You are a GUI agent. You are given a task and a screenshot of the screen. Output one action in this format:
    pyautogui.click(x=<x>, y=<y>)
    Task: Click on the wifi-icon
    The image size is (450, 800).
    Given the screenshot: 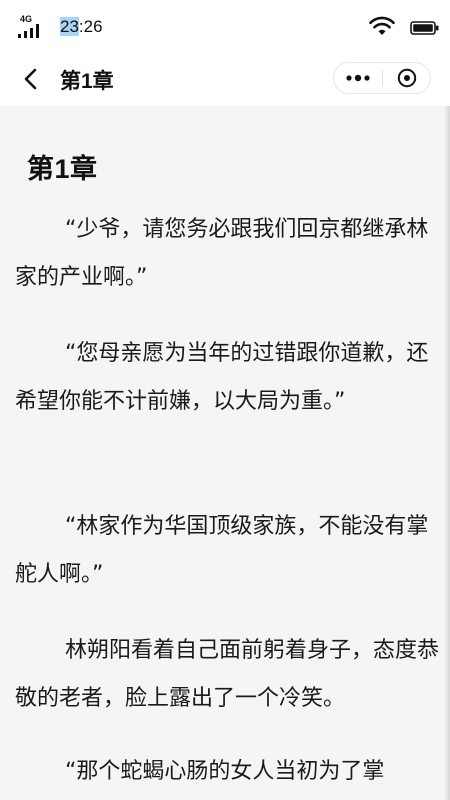 What is the action you would take?
    pyautogui.click(x=382, y=25)
    